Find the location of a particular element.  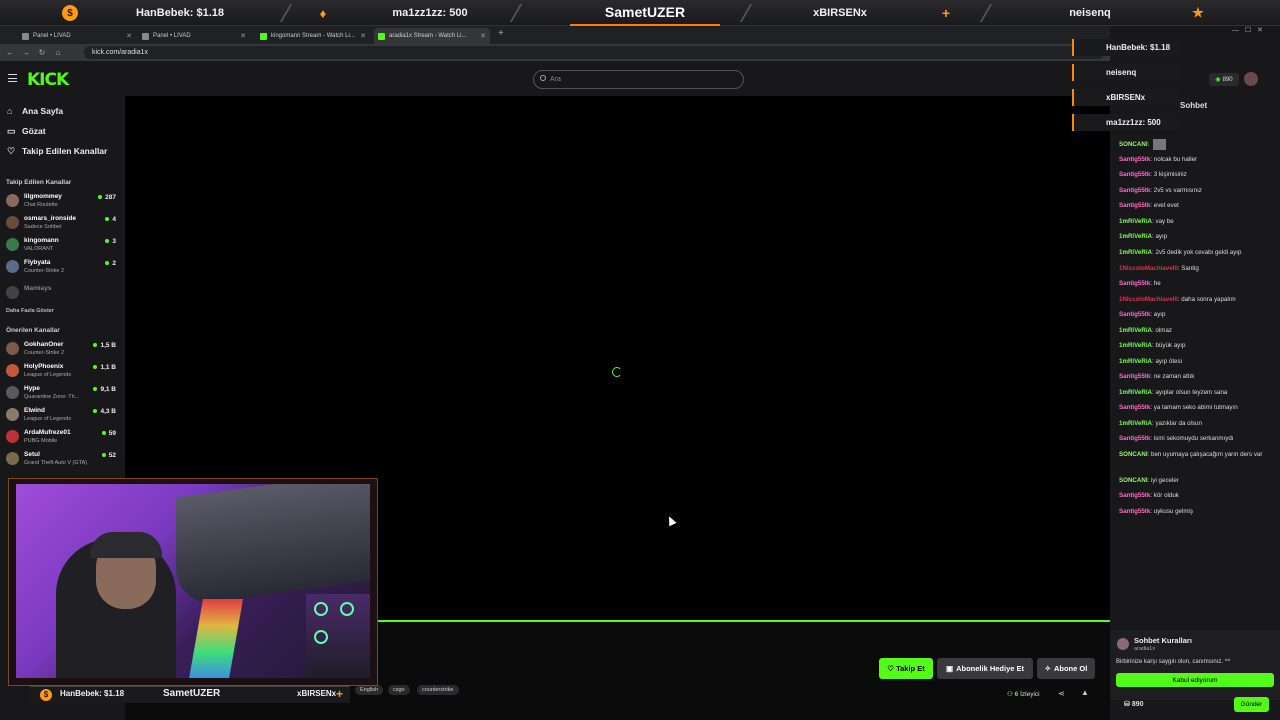

viewer-count: 9,1 B is located at coordinates (104, 389).